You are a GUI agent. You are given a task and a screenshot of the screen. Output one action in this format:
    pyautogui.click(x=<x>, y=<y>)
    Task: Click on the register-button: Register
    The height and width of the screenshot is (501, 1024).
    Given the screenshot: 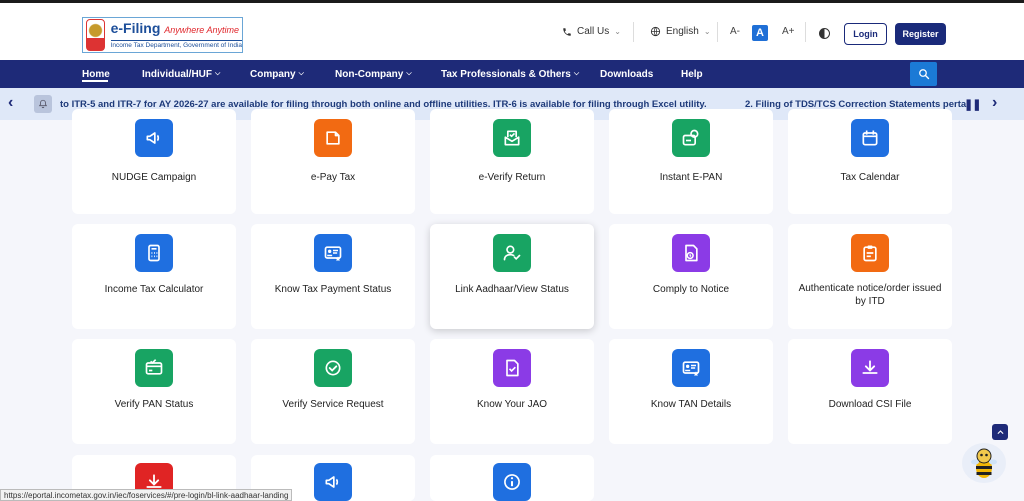 What is the action you would take?
    pyautogui.click(x=920, y=34)
    